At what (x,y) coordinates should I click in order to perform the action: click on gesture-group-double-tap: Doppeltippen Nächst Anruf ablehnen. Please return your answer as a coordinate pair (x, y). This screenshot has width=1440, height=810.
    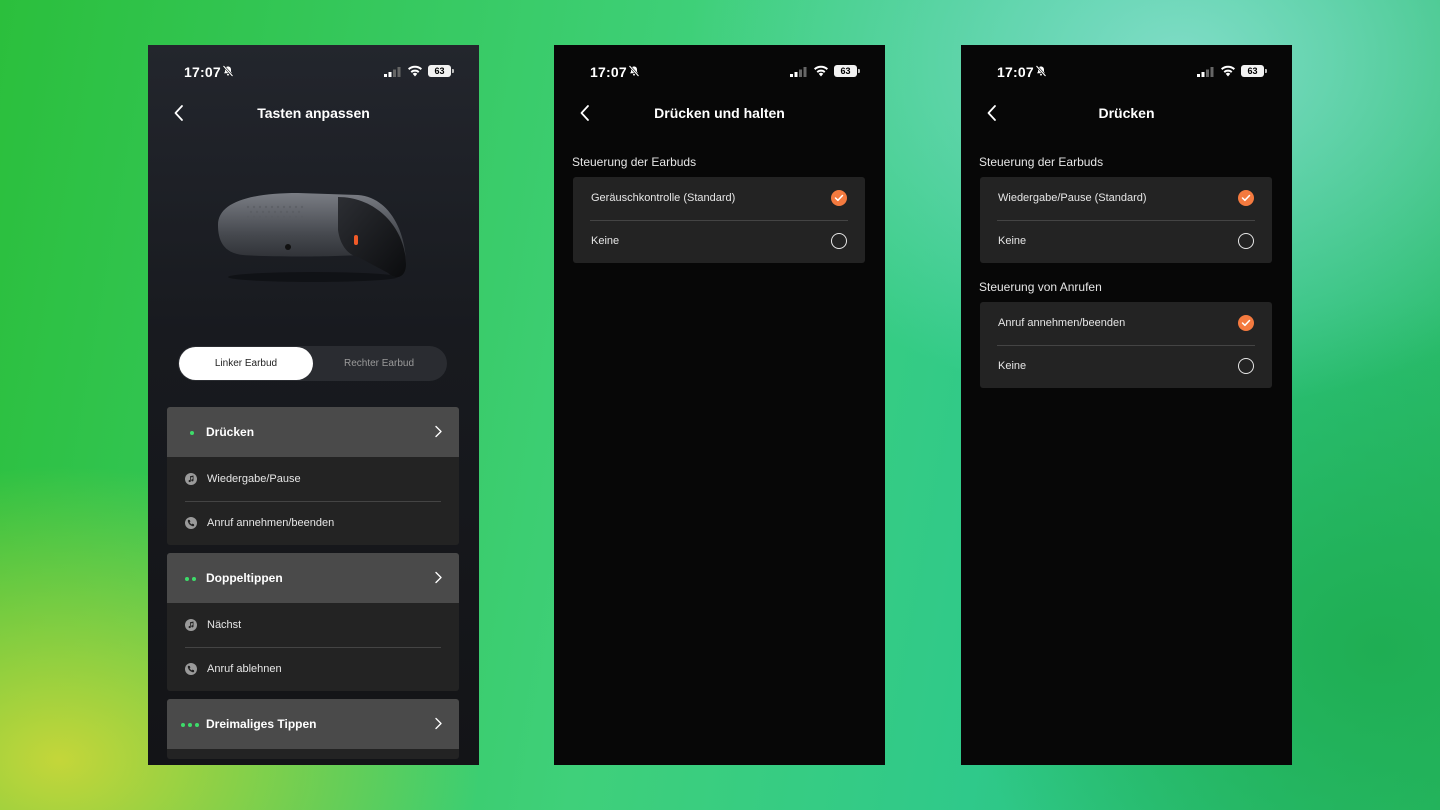
    Looking at the image, I should click on (313, 622).